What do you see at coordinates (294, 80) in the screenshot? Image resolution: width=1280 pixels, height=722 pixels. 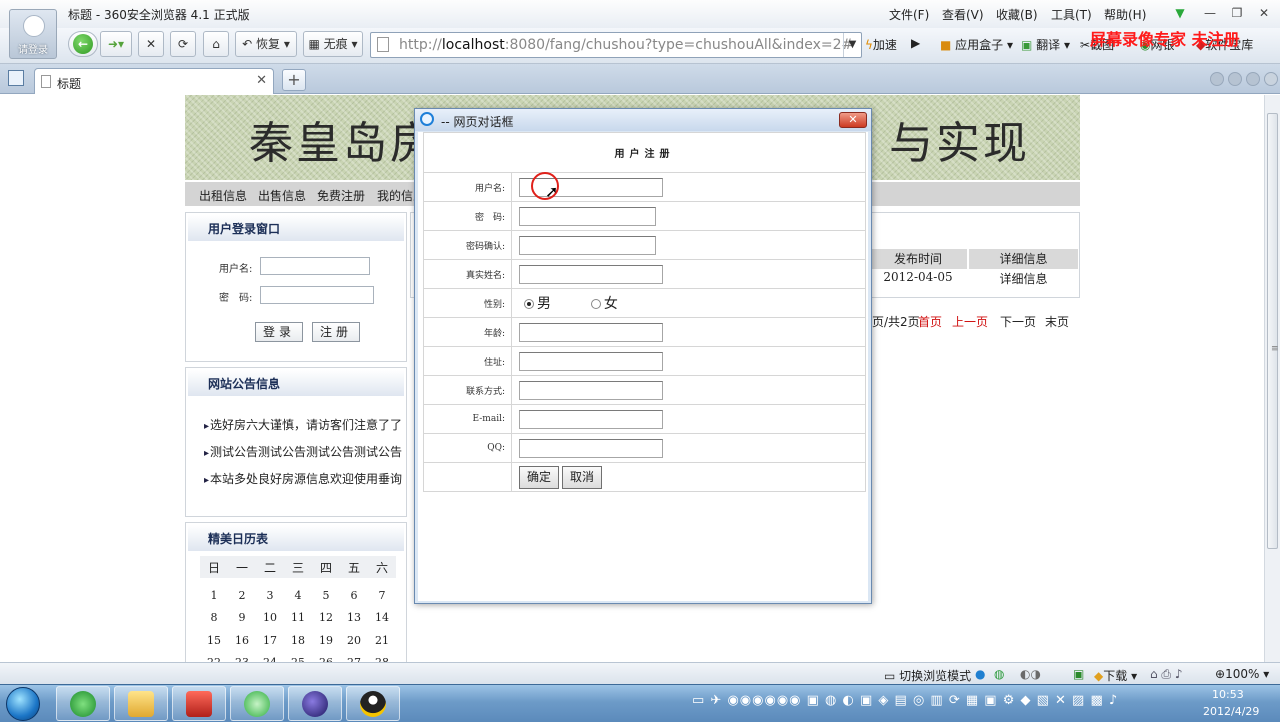 I see `new-tab-button: +` at bounding box center [294, 80].